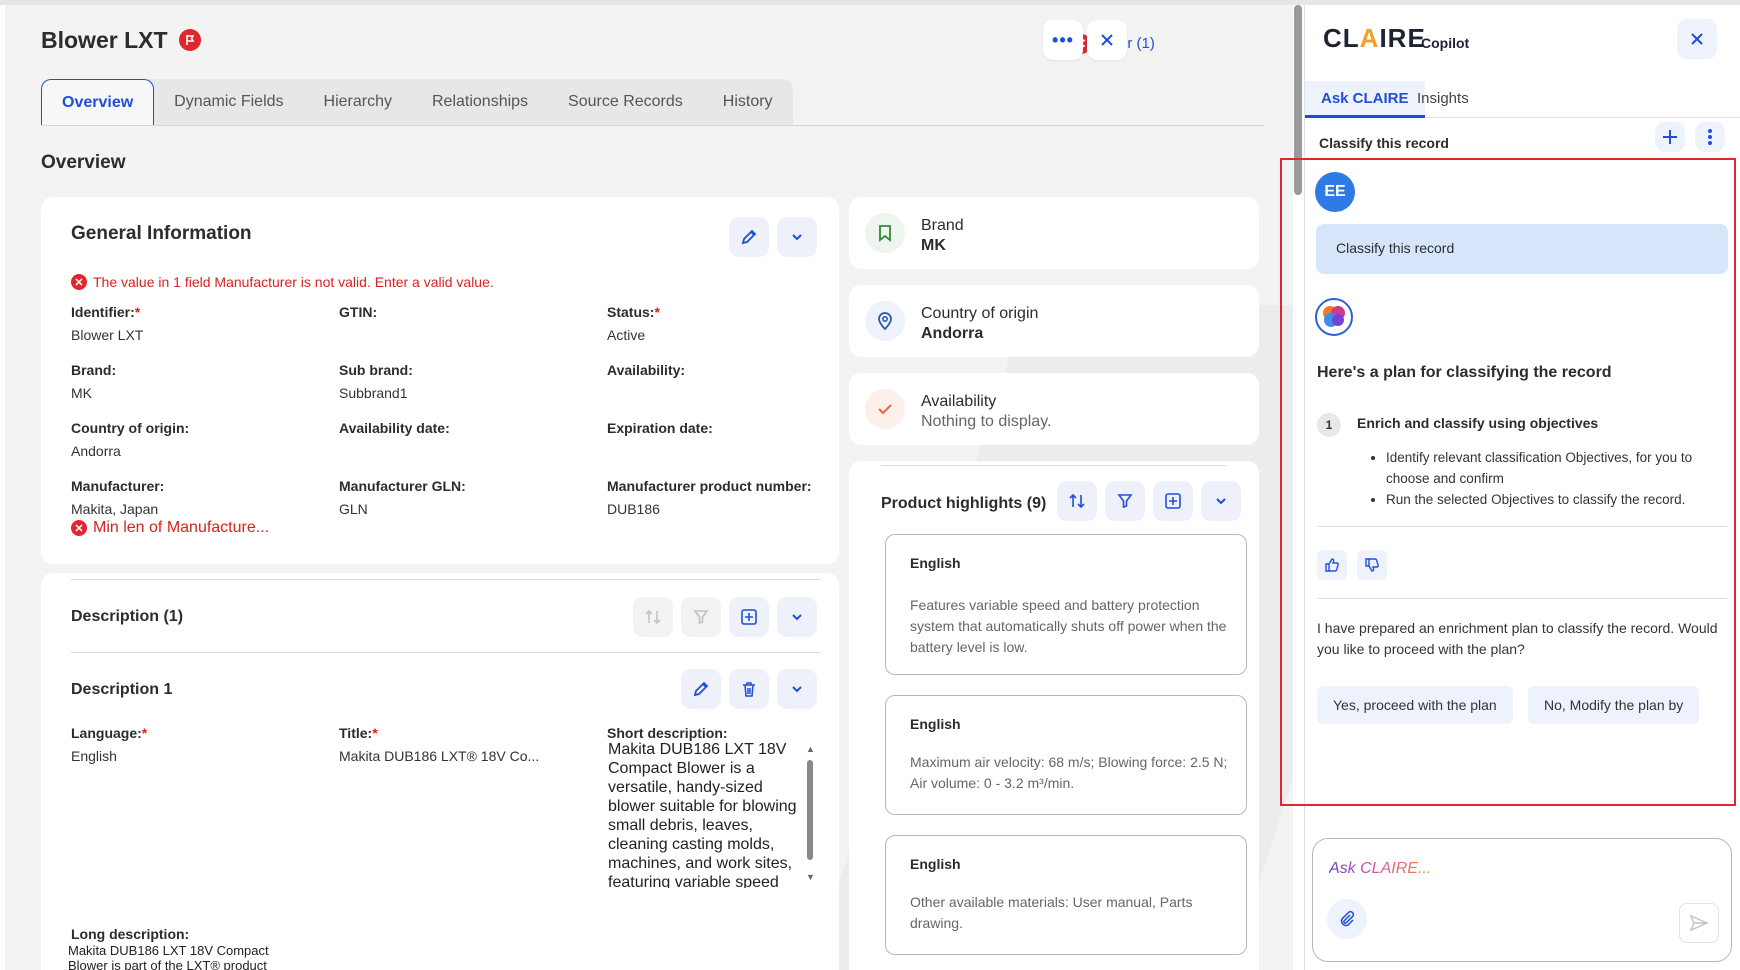 This screenshot has width=1740, height=970. I want to click on error-icon: ✕, so click(79, 282).